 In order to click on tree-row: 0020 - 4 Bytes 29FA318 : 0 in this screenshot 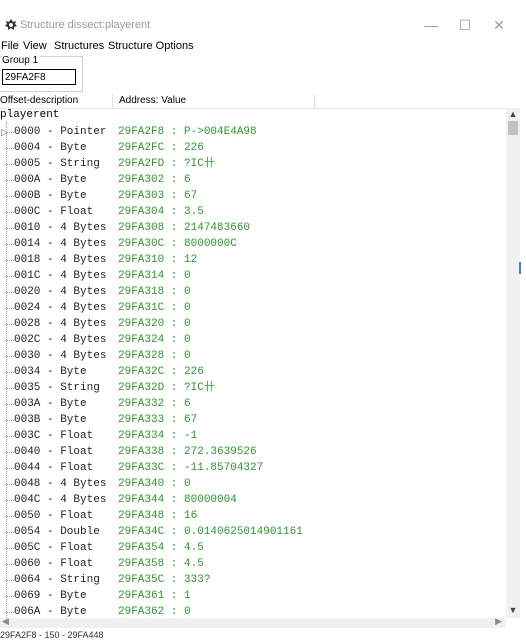, I will do `click(253, 292)`.